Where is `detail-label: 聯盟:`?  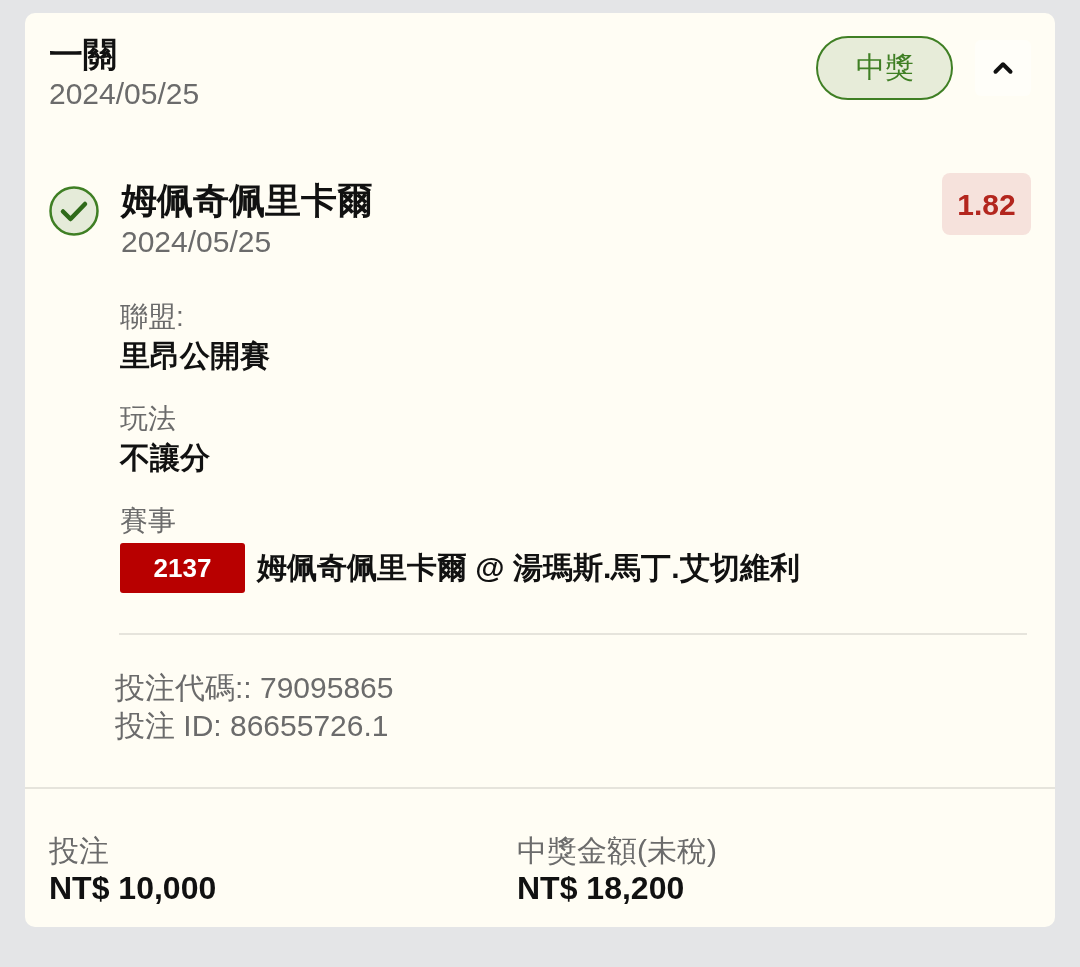 detail-label: 聯盟: is located at coordinates (152, 317).